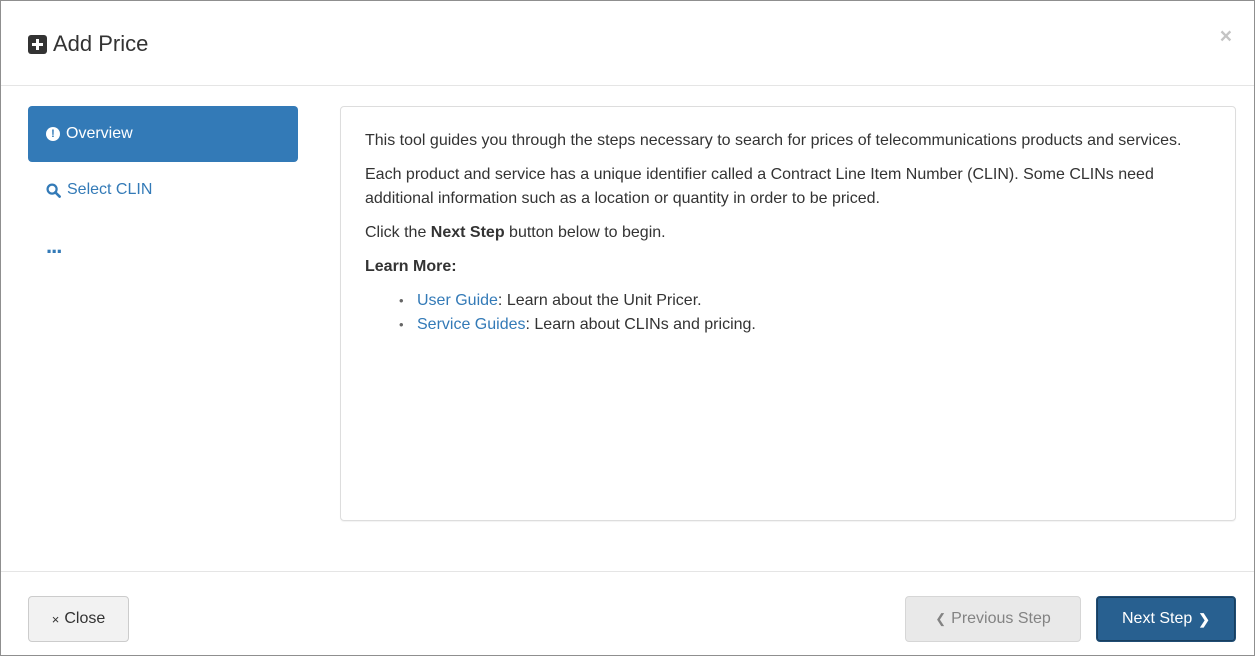  Describe the element at coordinates (627, 613) in the screenshot. I see `modal-footer: × Close ❮ Previous Step Next Step ❯` at that location.